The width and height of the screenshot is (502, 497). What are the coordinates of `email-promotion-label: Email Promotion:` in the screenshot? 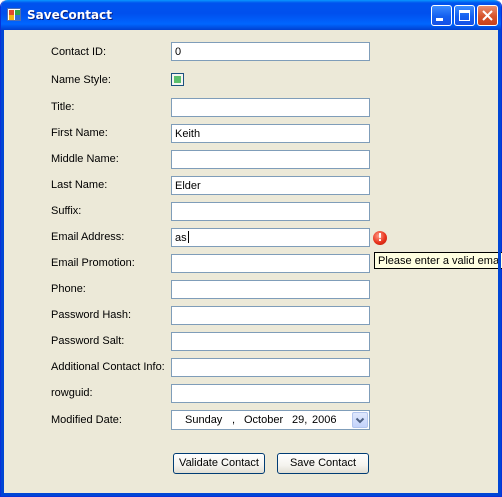 It's located at (93, 263).